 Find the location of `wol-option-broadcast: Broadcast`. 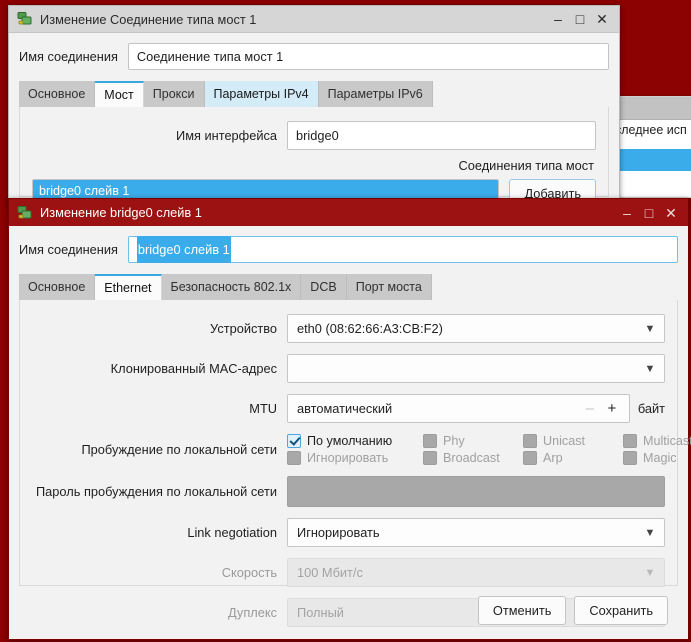

wol-option-broadcast: Broadcast is located at coordinates (473, 458).